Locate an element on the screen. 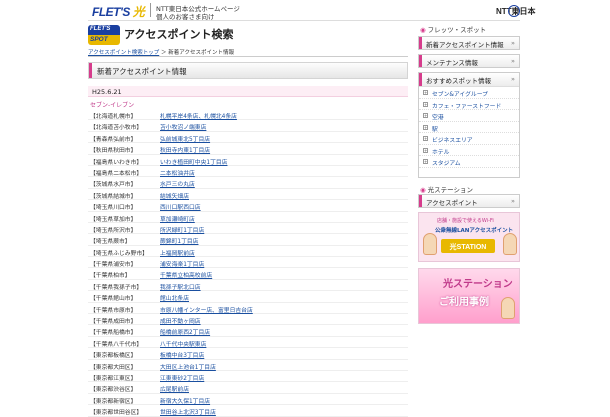  prefecture-cell: 【埼玉県草加市】 is located at coordinates (113, 219).